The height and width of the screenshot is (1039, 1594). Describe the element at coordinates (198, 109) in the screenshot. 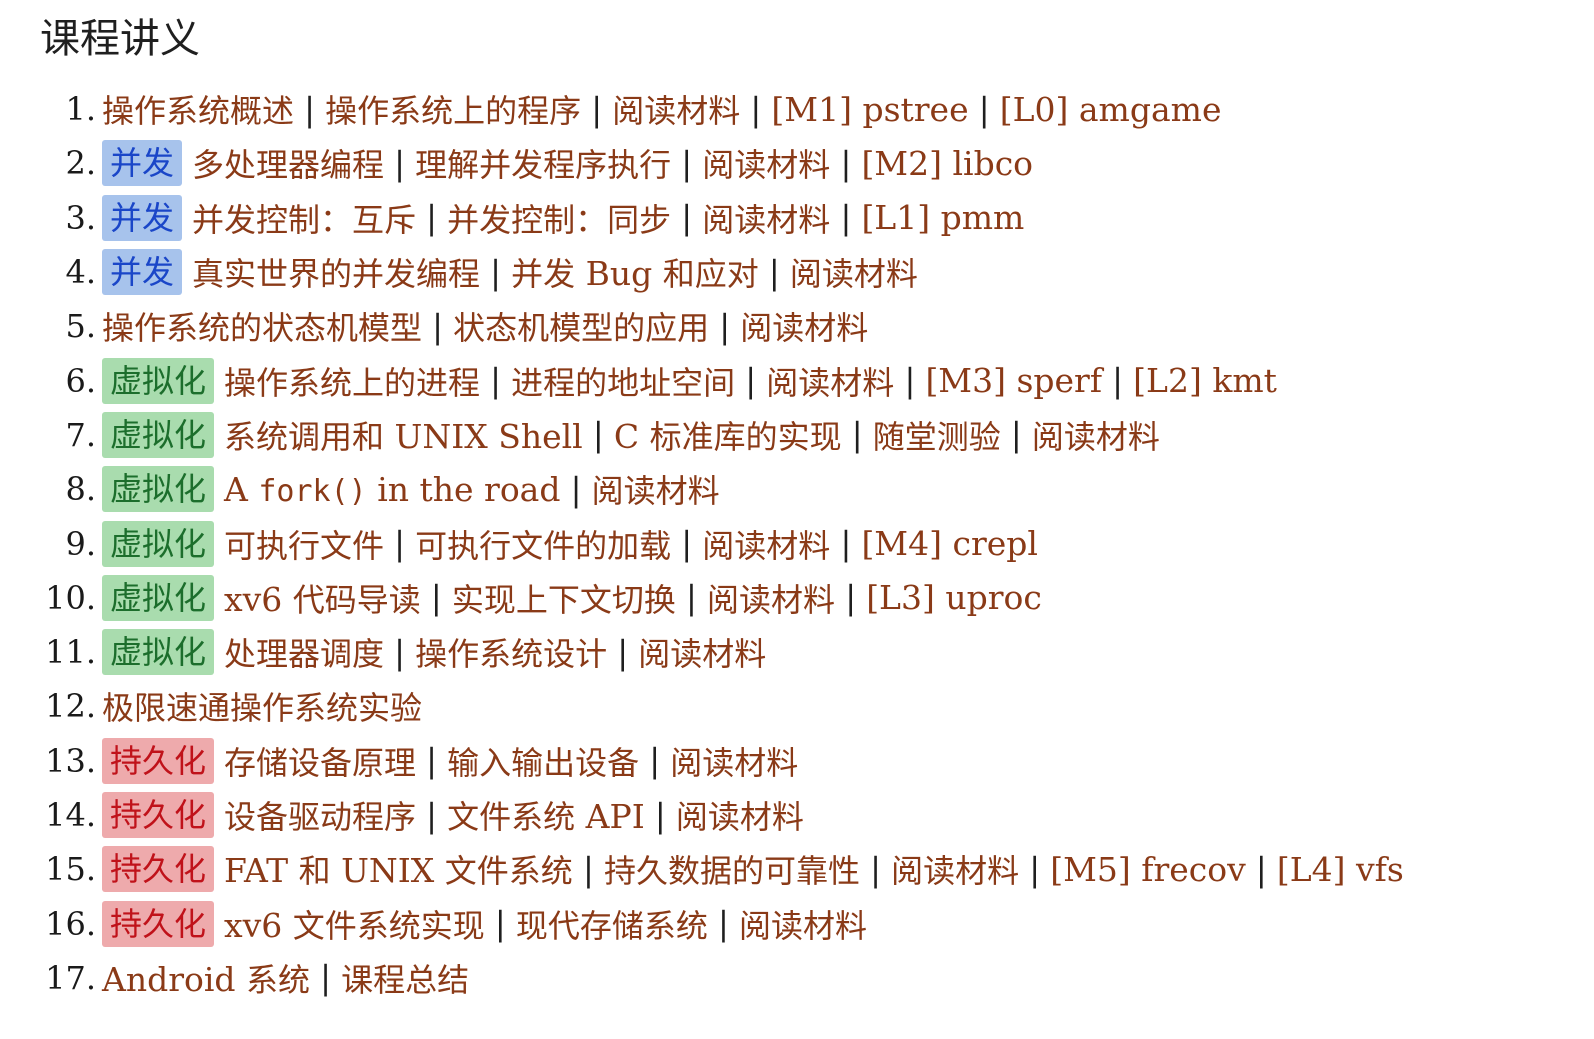

I see `lecture-link-item: 操作系统概述` at that location.